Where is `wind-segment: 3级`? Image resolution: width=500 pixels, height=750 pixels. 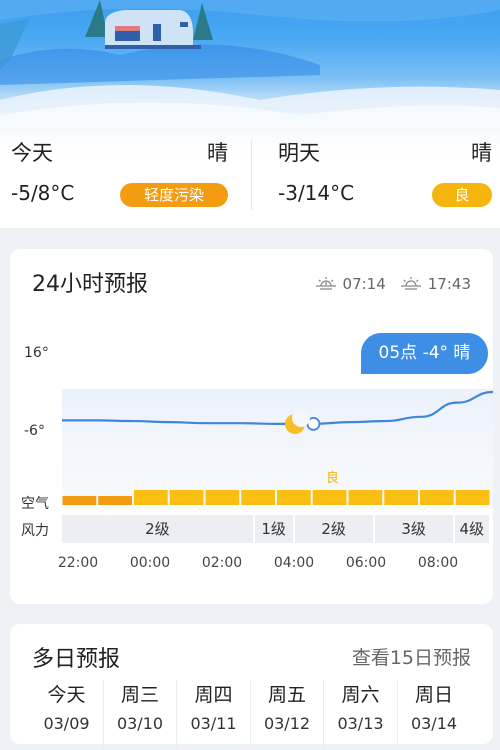
wind-segment: 3级 is located at coordinates (413, 529).